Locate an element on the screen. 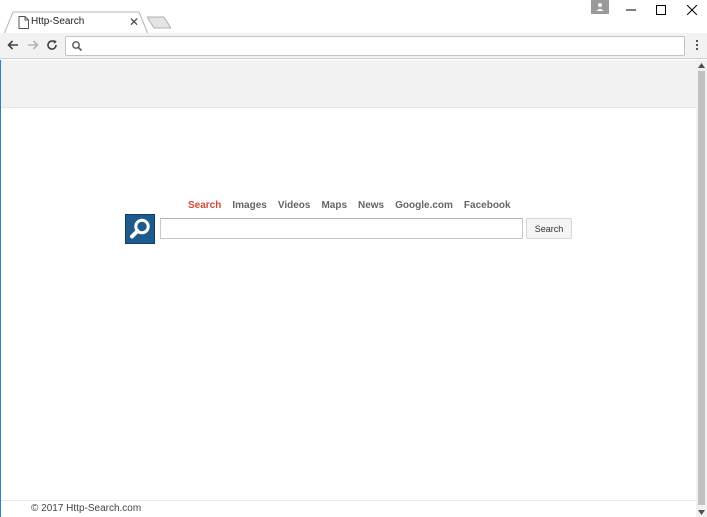  search-logo is located at coordinates (140, 229).